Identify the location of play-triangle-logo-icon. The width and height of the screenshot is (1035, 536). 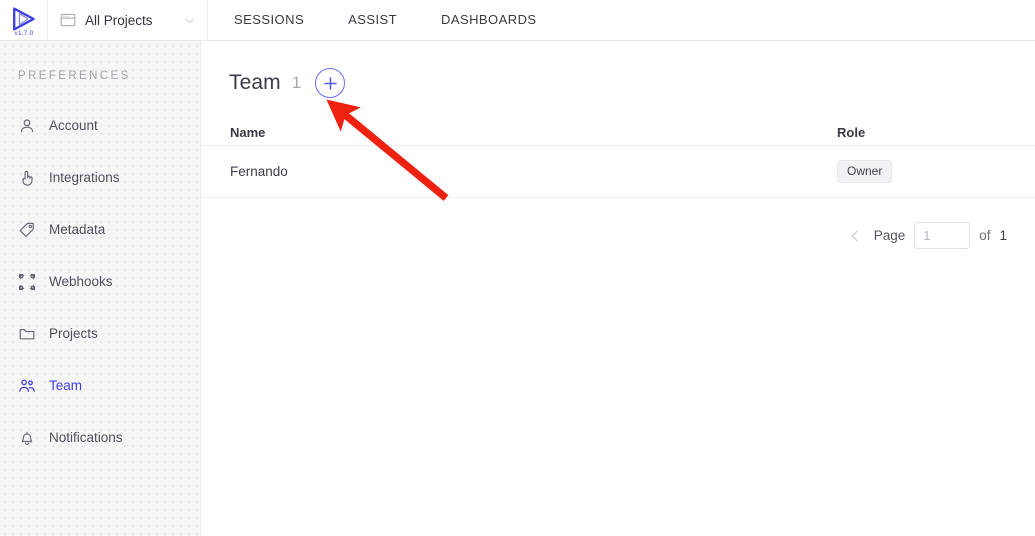
(24, 19).